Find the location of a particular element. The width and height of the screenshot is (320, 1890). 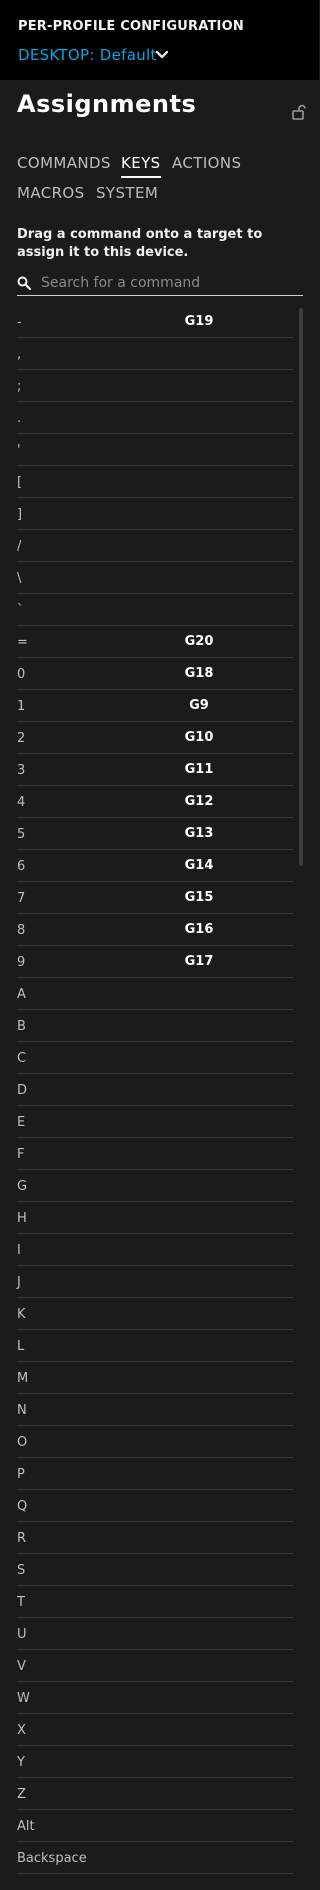

key-row: Alt is located at coordinates (155, 1826).